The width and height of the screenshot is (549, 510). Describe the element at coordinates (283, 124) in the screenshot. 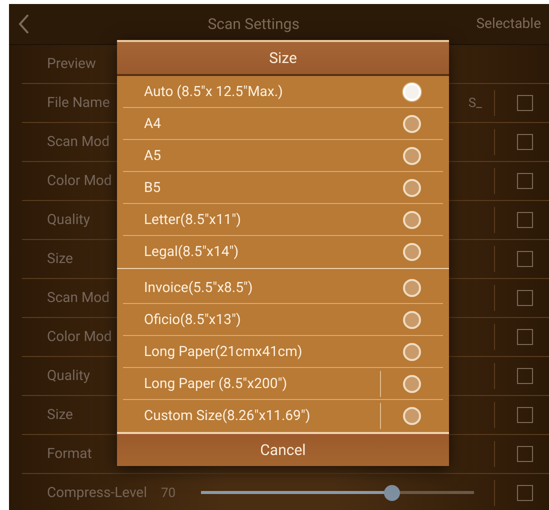

I see `size-option: A4` at that location.